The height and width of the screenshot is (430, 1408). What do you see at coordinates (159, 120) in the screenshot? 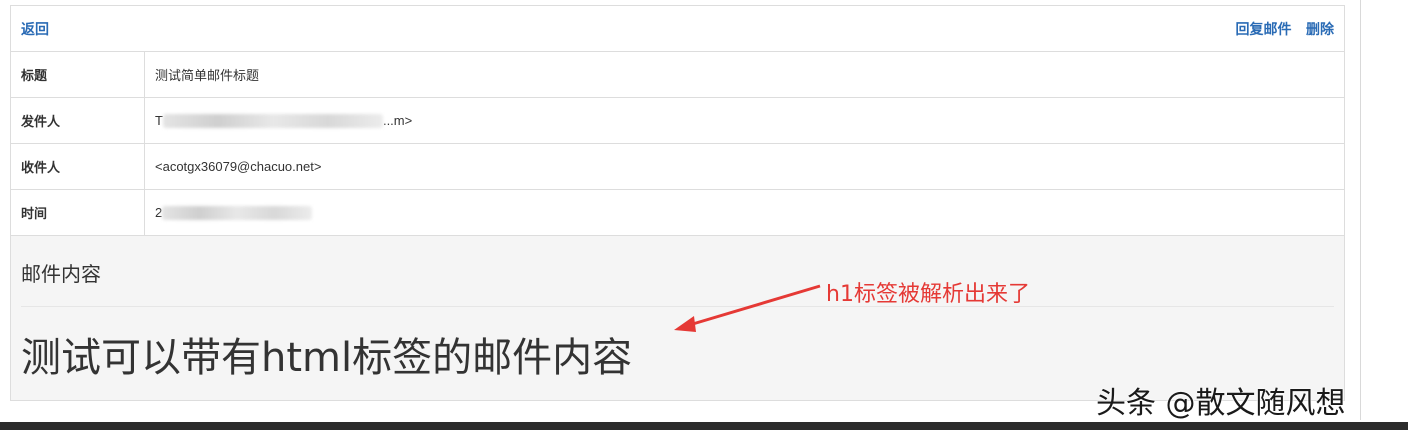
I see `from-value-start: T` at bounding box center [159, 120].